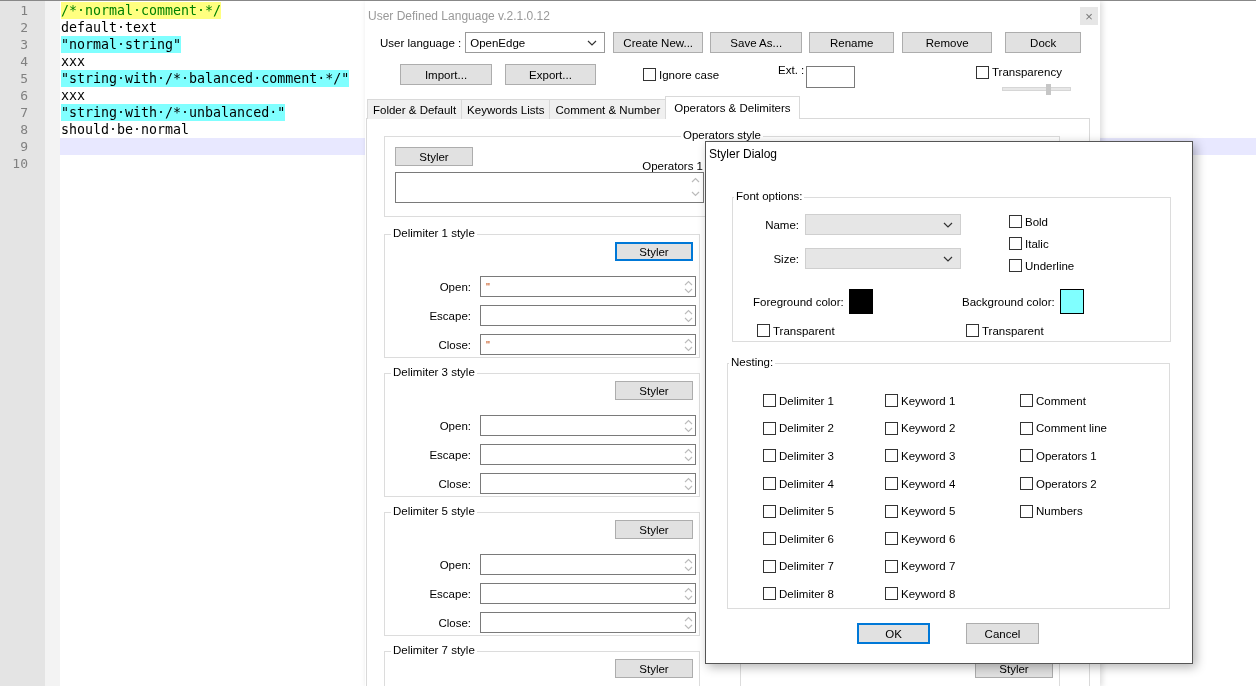  I want to click on checkbox: Delimiter 7, so click(824, 566).